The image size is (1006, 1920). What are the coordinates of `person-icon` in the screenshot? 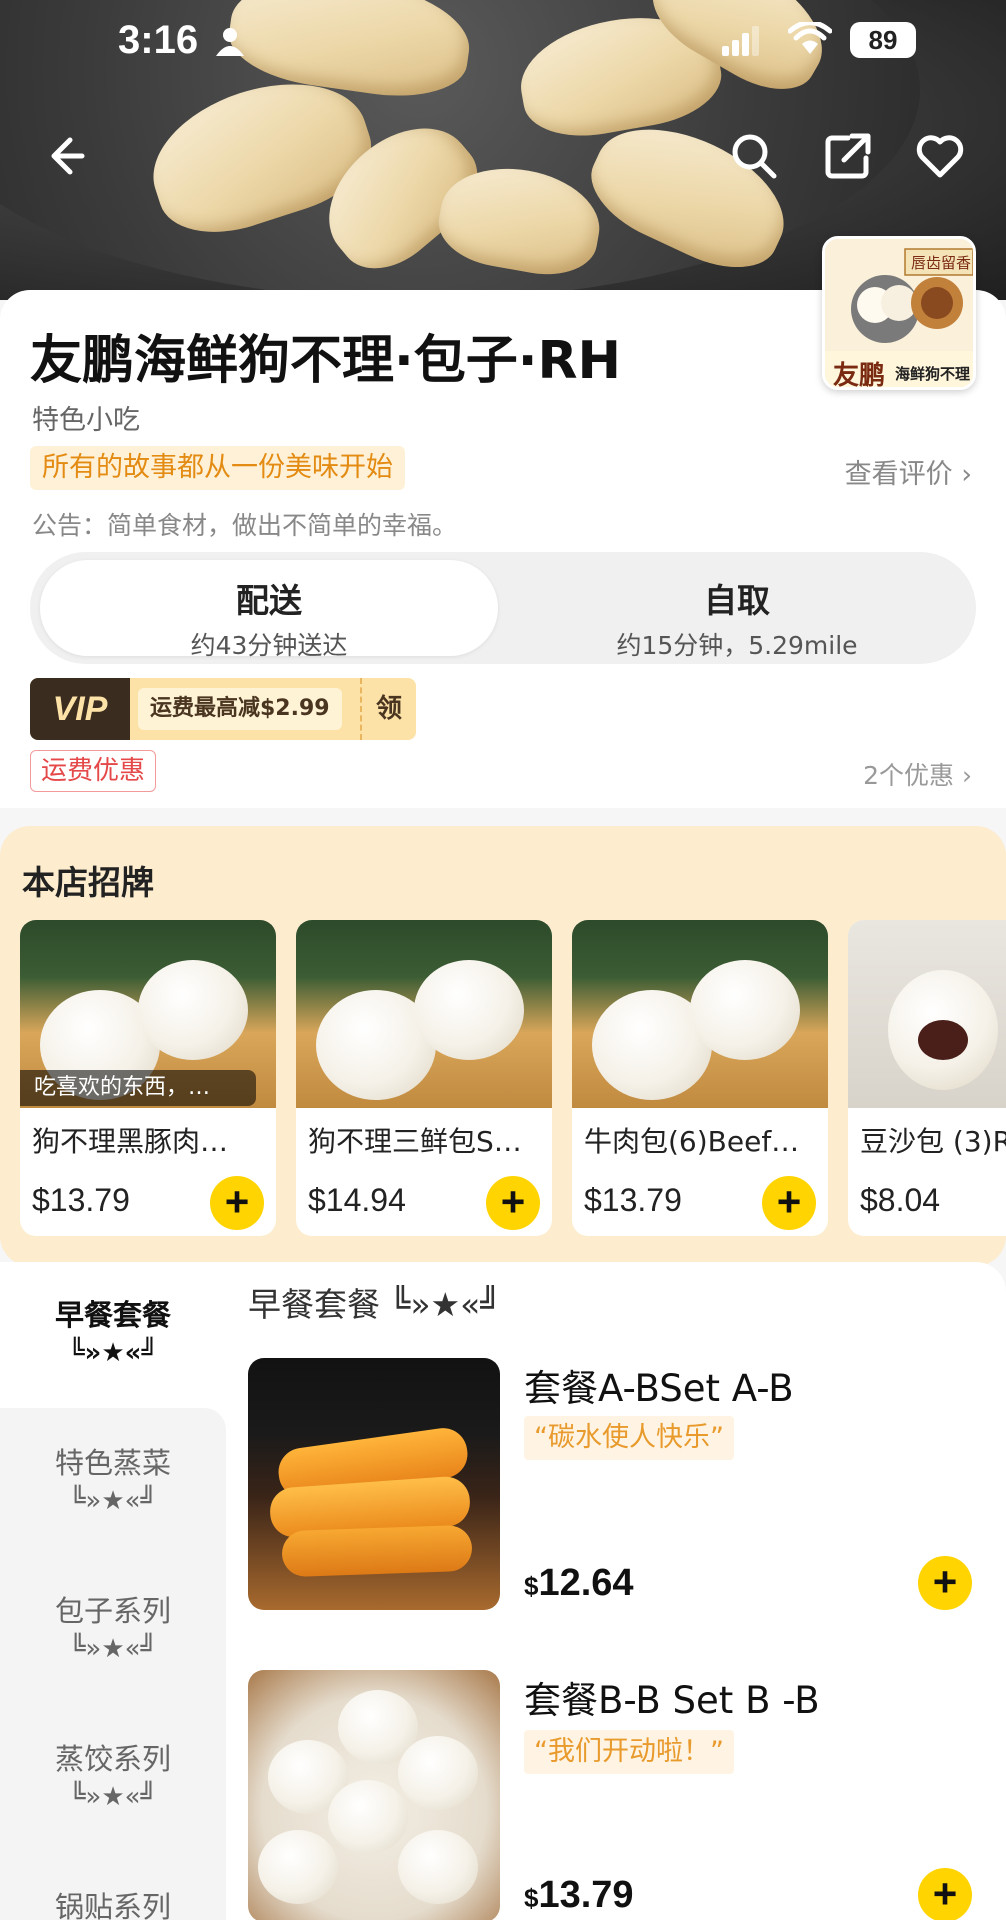 It's located at (230, 42).